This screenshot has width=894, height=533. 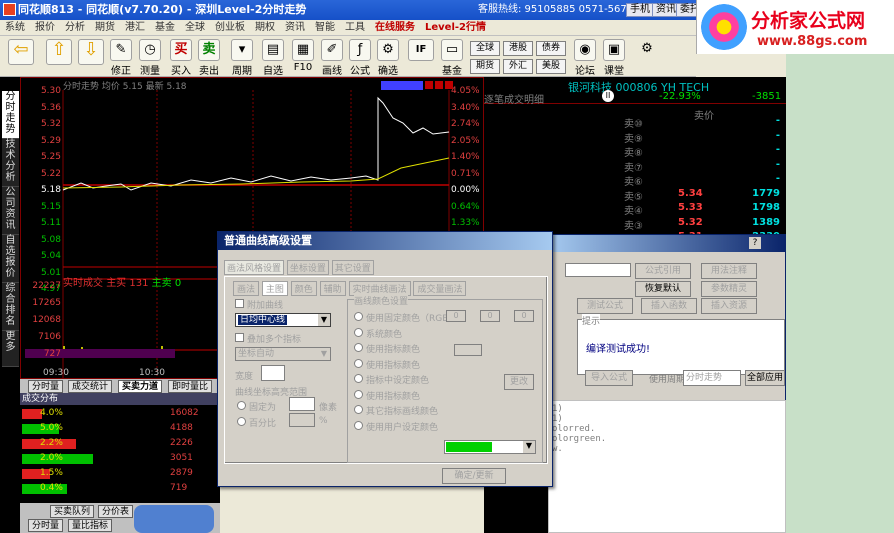 What do you see at coordinates (283, 354) in the screenshot?
I see `coord-select: 坐标自动 ▼` at bounding box center [283, 354].